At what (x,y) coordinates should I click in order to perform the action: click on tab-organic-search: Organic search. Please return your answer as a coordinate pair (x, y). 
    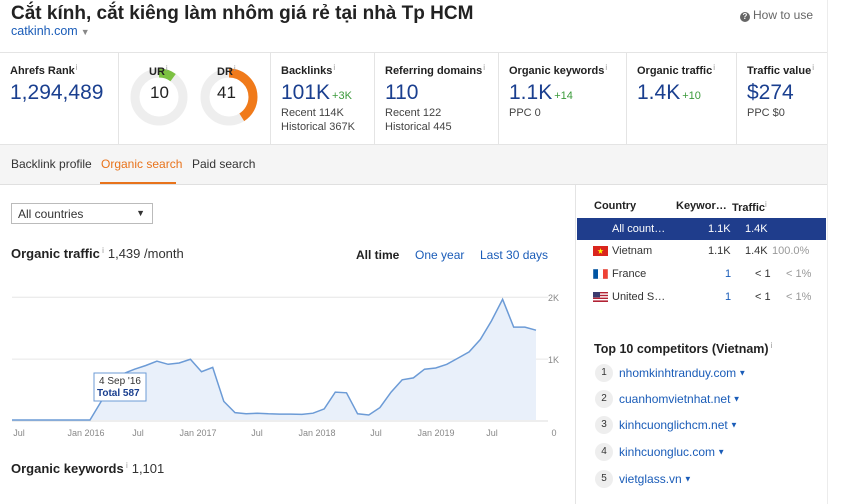
    Looking at the image, I should click on (141, 164).